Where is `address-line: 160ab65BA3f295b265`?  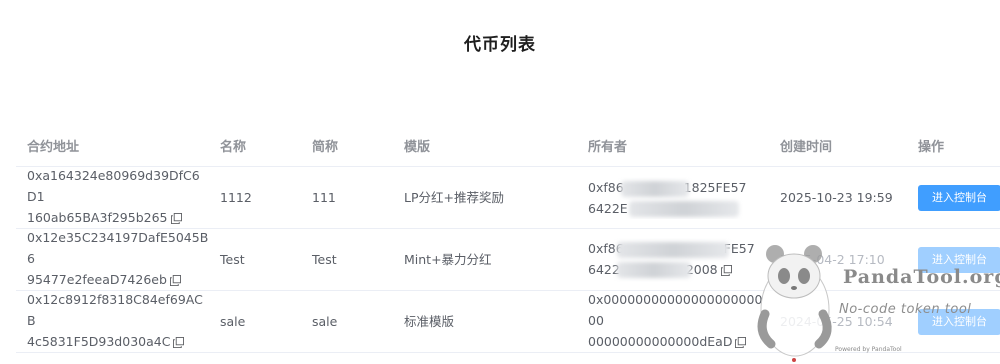 address-line: 160ab65BA3f295b265 is located at coordinates (97, 217).